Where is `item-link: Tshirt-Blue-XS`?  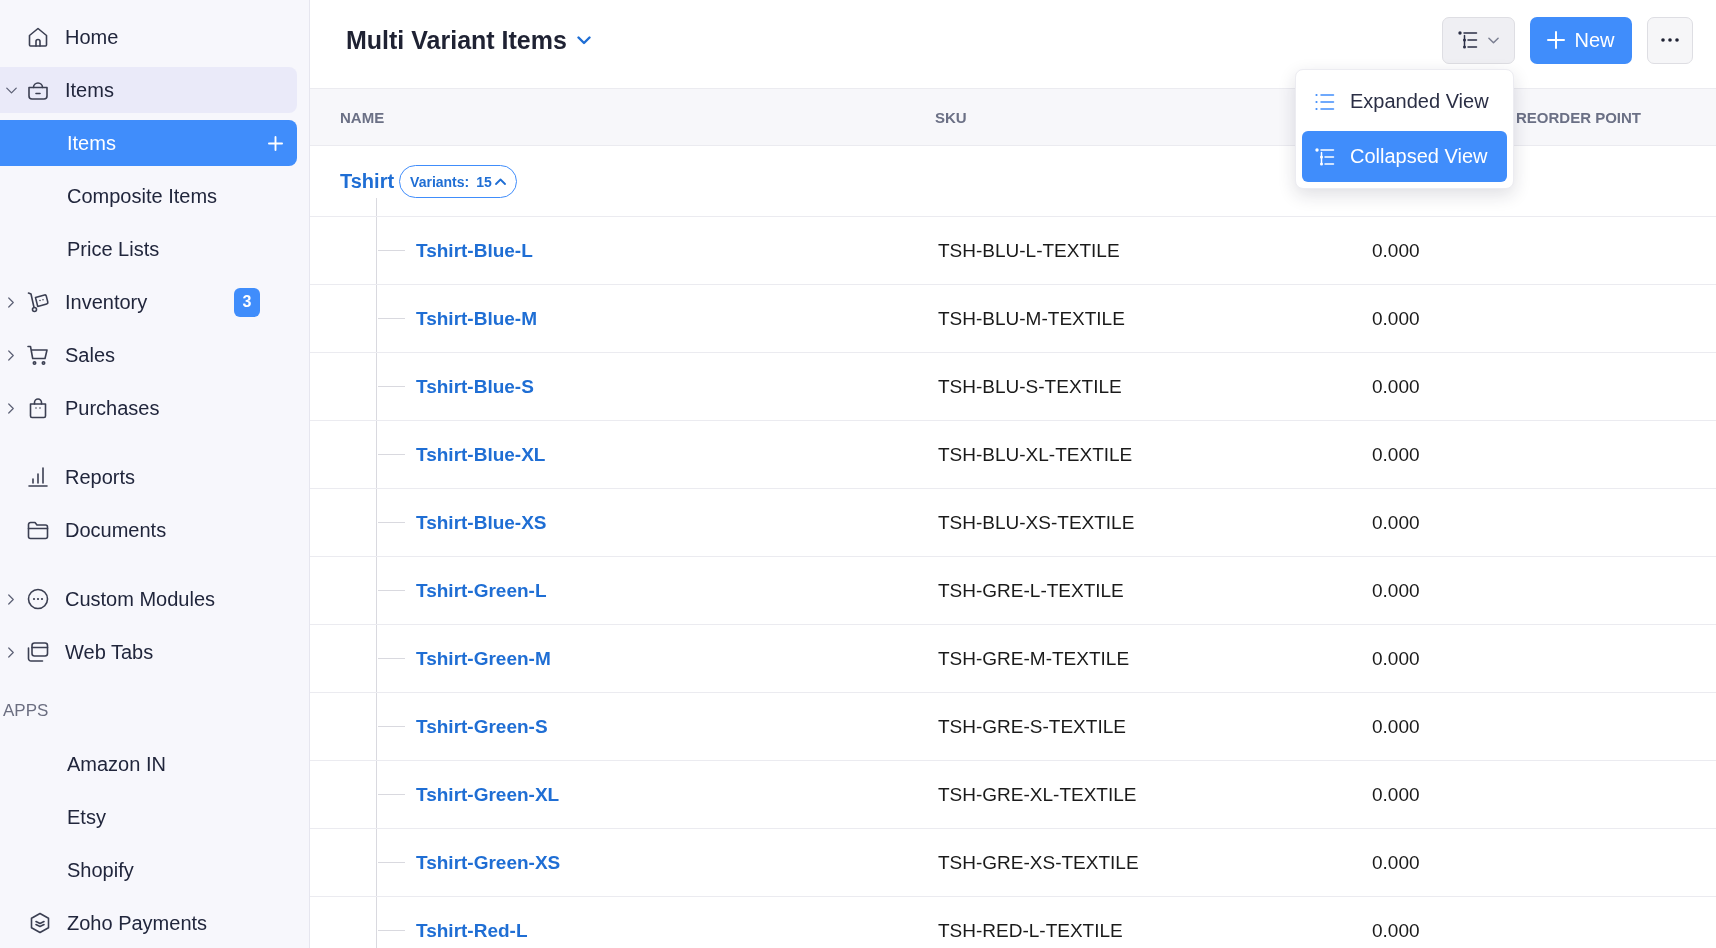 item-link: Tshirt-Blue-XS is located at coordinates (481, 522).